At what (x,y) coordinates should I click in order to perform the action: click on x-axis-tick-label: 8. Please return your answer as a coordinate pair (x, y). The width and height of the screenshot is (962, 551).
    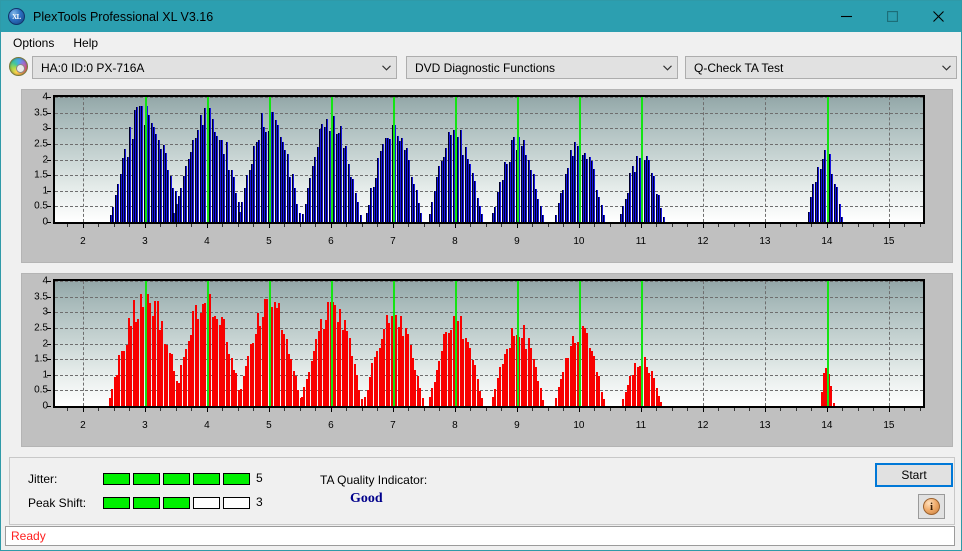
    Looking at the image, I should click on (455, 425).